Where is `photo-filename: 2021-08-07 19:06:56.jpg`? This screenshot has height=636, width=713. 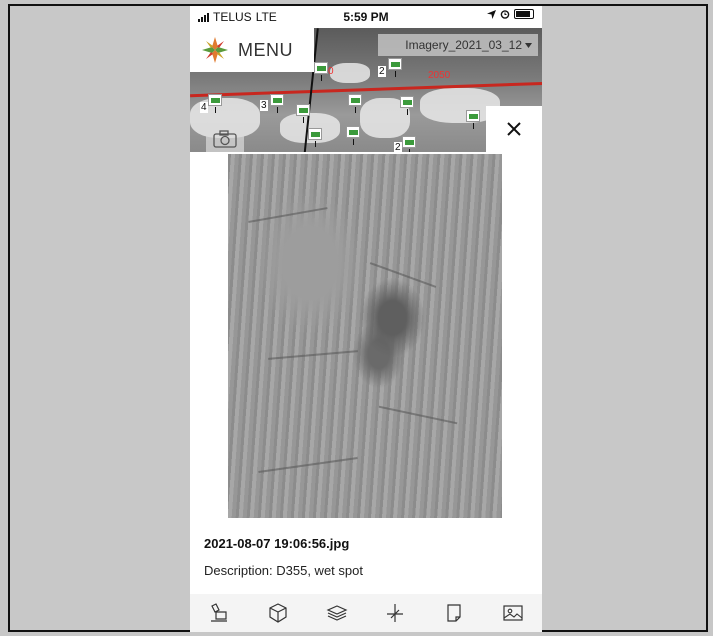 photo-filename: 2021-08-07 19:06:56.jpg is located at coordinates (277, 543).